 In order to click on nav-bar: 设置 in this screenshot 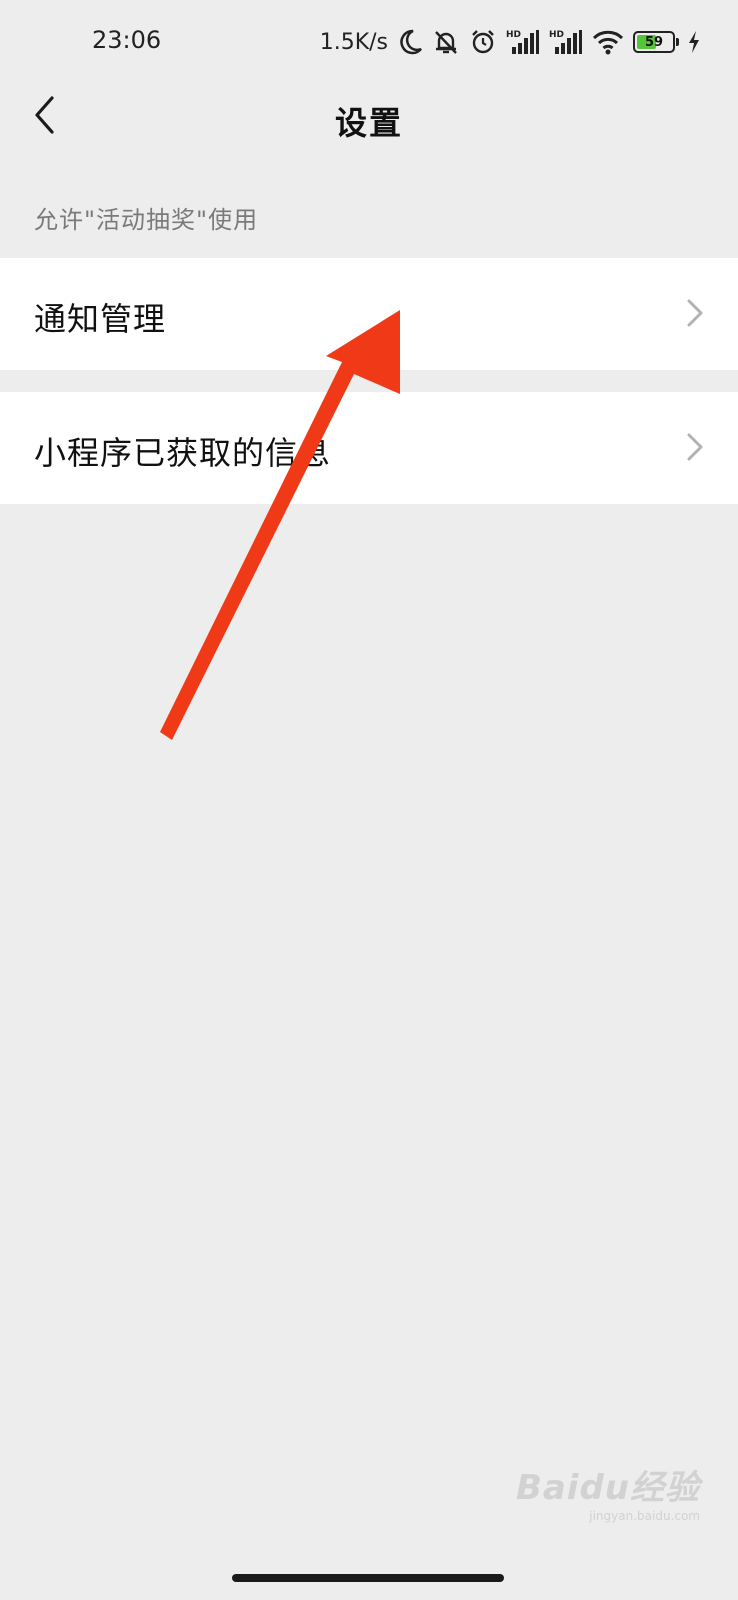, I will do `click(369, 117)`.